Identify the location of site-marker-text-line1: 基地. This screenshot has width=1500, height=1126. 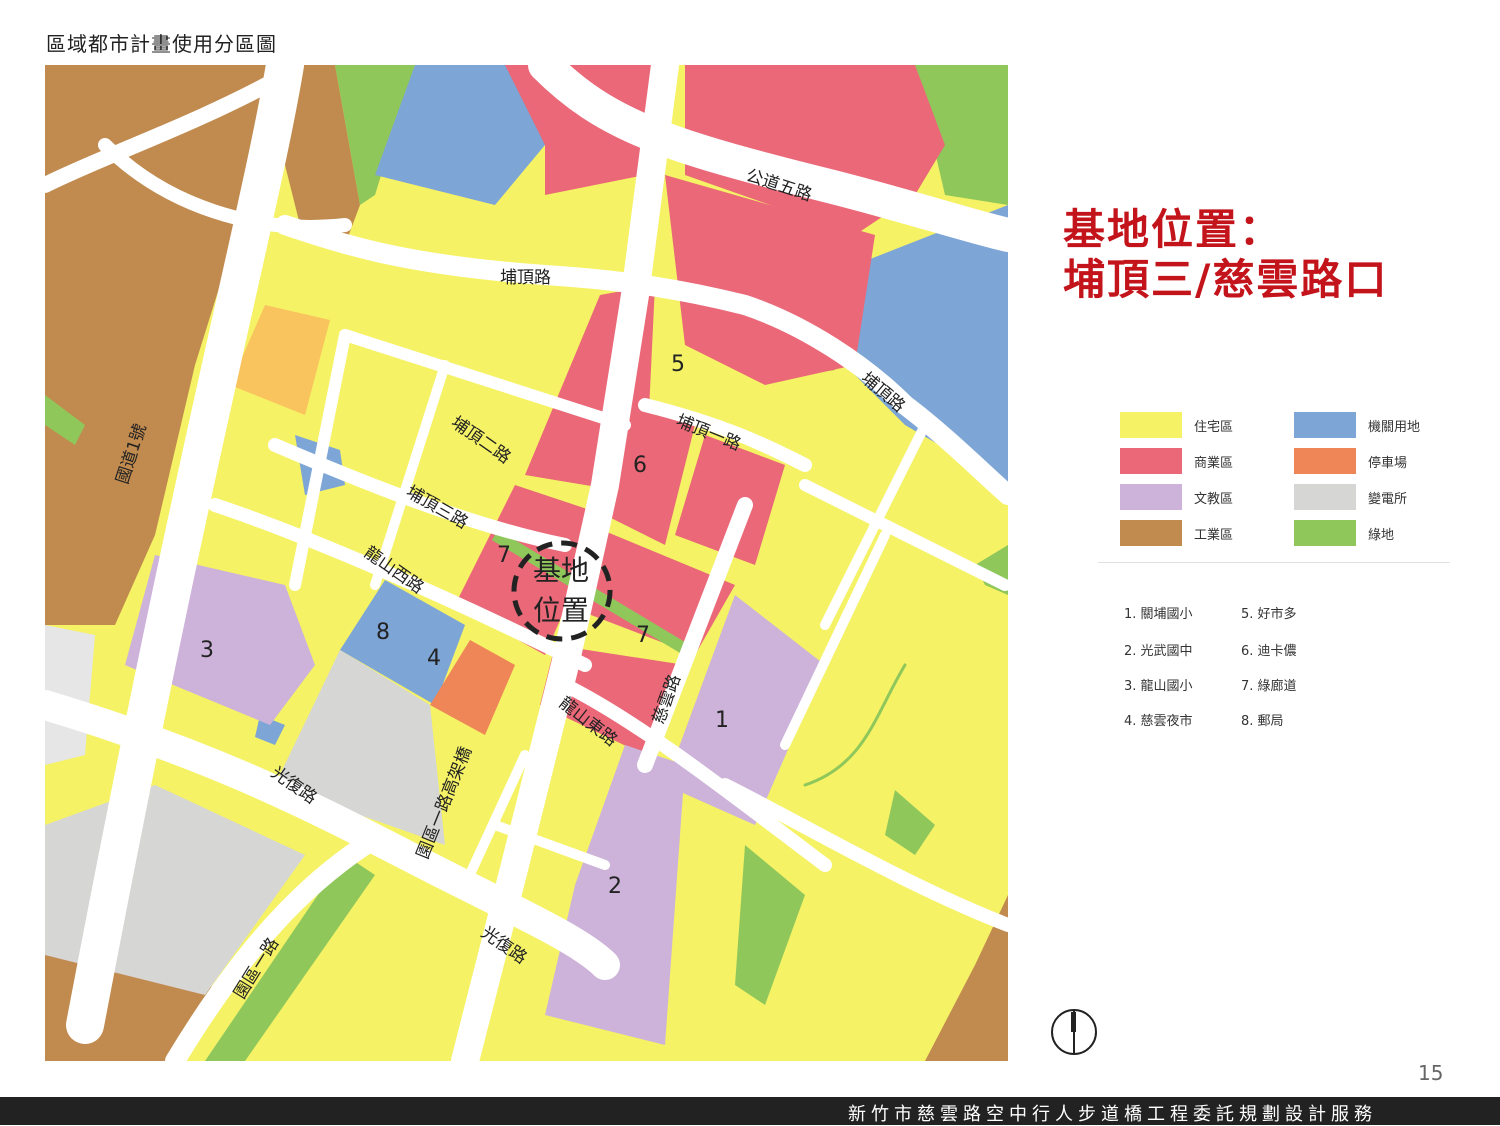
(561, 570).